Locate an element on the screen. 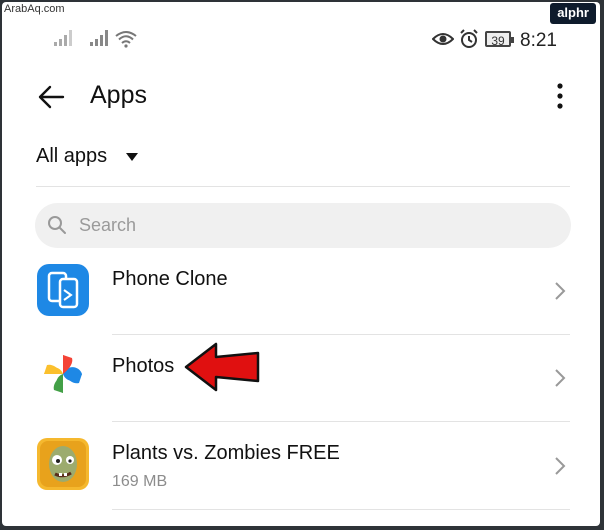 The width and height of the screenshot is (604, 530). app-name: Phone Clone is located at coordinates (170, 279).